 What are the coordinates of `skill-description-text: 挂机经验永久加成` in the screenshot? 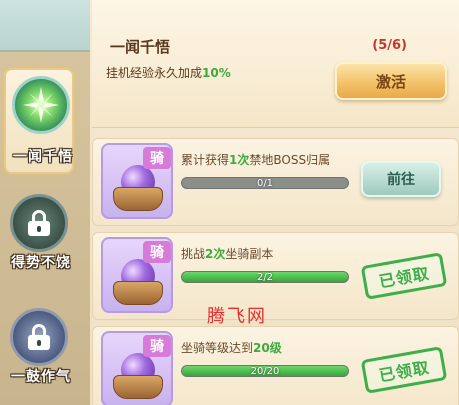 It's located at (154, 73).